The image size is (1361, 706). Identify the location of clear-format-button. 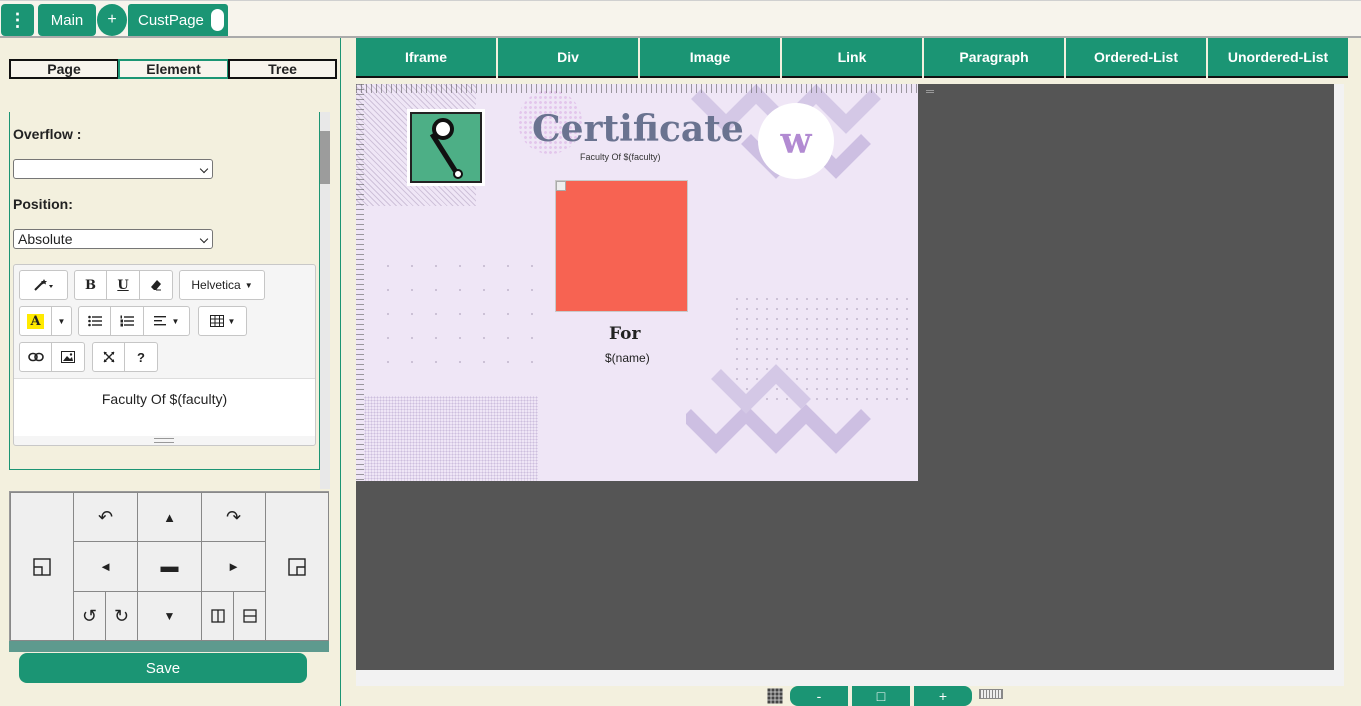
(156, 285).